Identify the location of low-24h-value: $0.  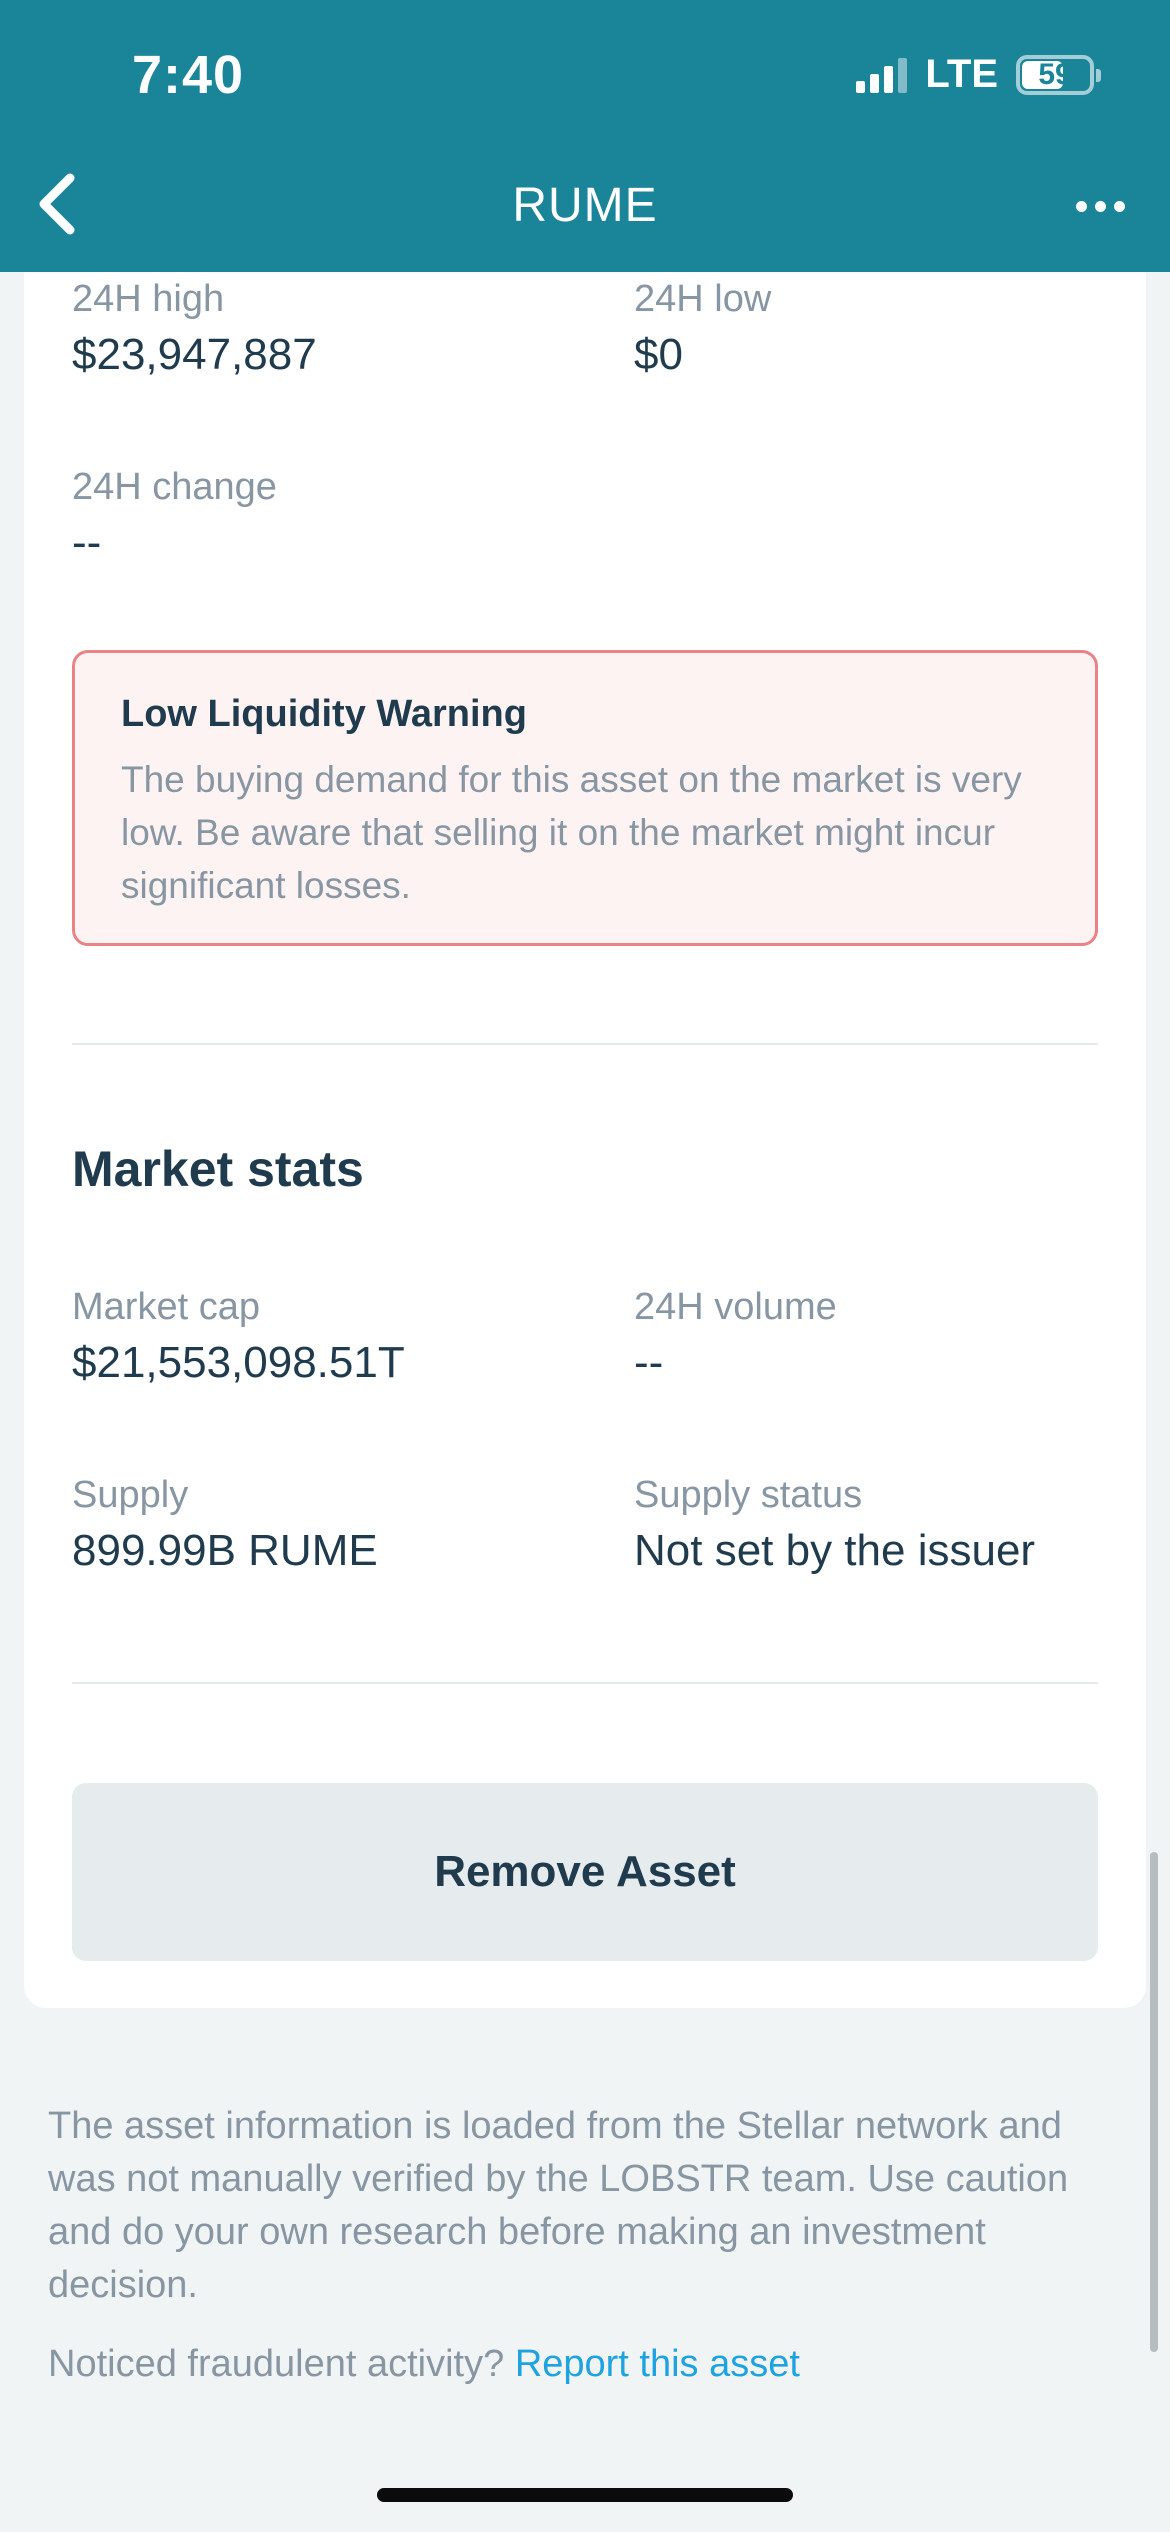
(658, 354).